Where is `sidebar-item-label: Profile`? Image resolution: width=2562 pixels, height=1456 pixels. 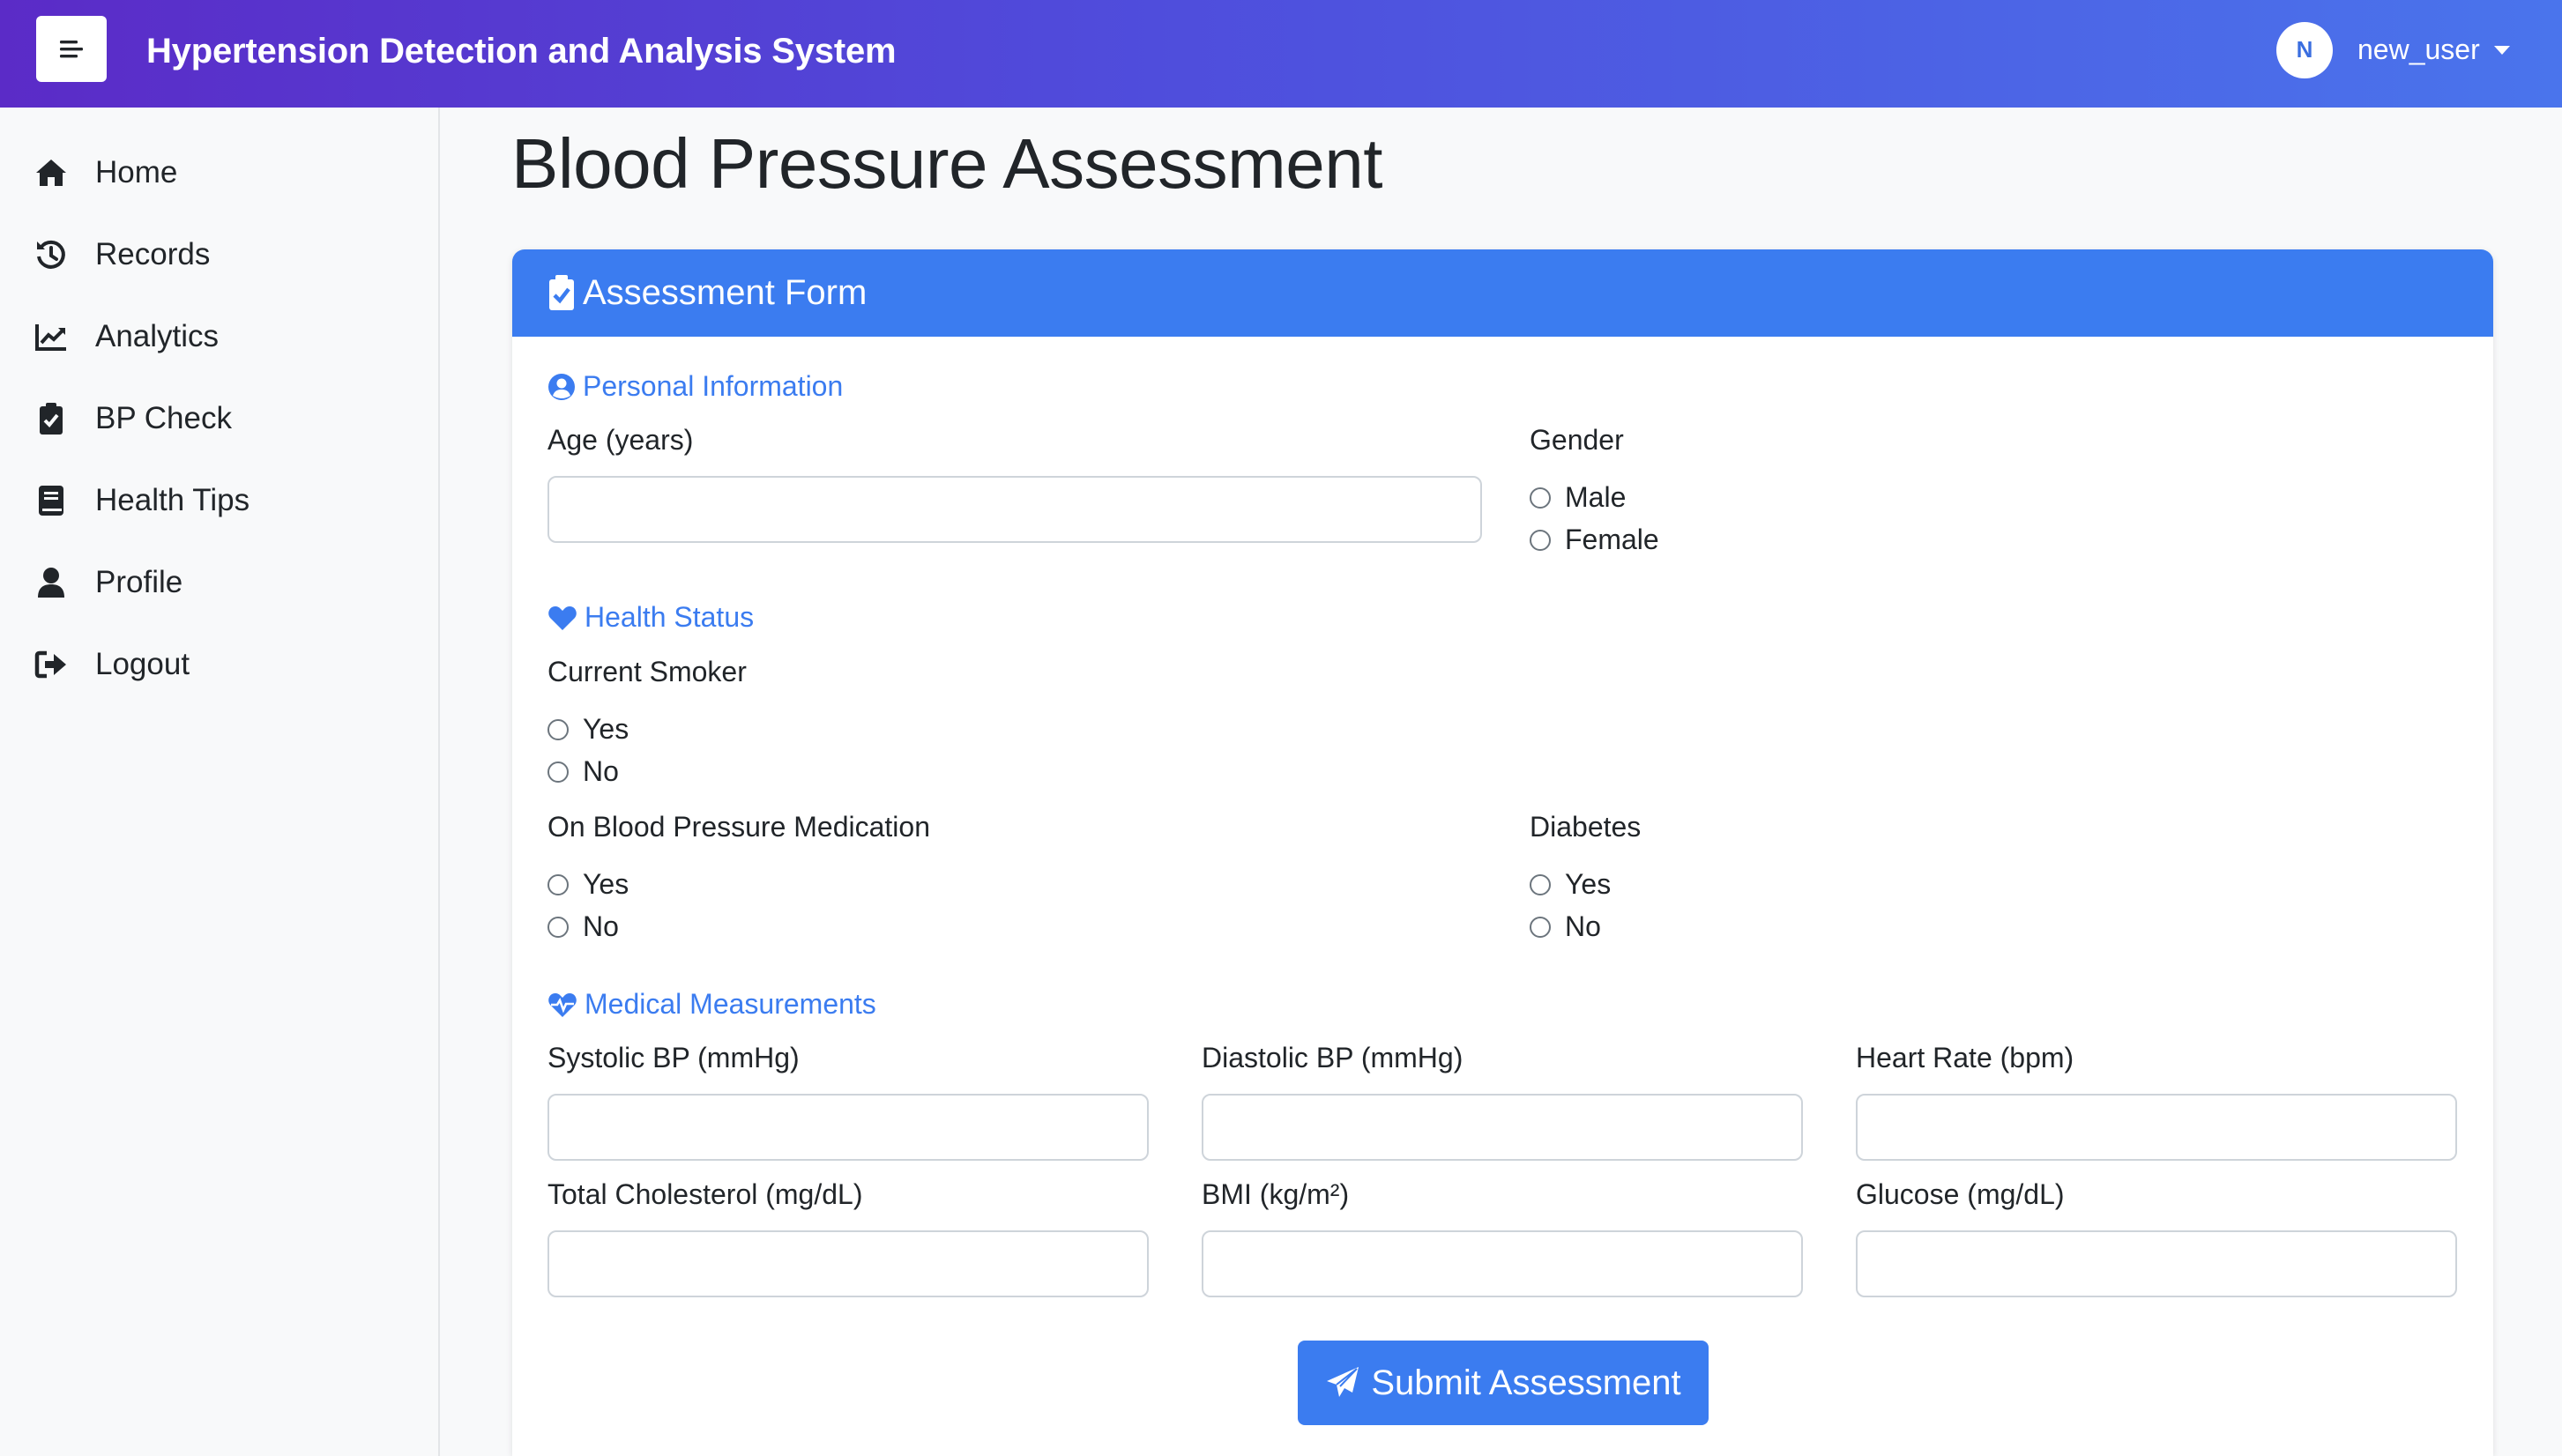
sidebar-item-label: Profile is located at coordinates (139, 582).